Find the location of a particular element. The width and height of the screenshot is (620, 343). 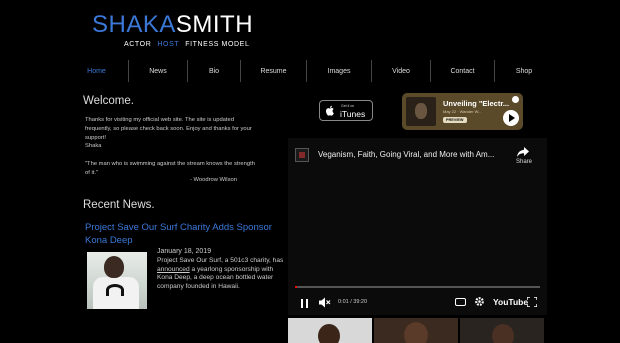

settings-gear-icon is located at coordinates (479, 301).